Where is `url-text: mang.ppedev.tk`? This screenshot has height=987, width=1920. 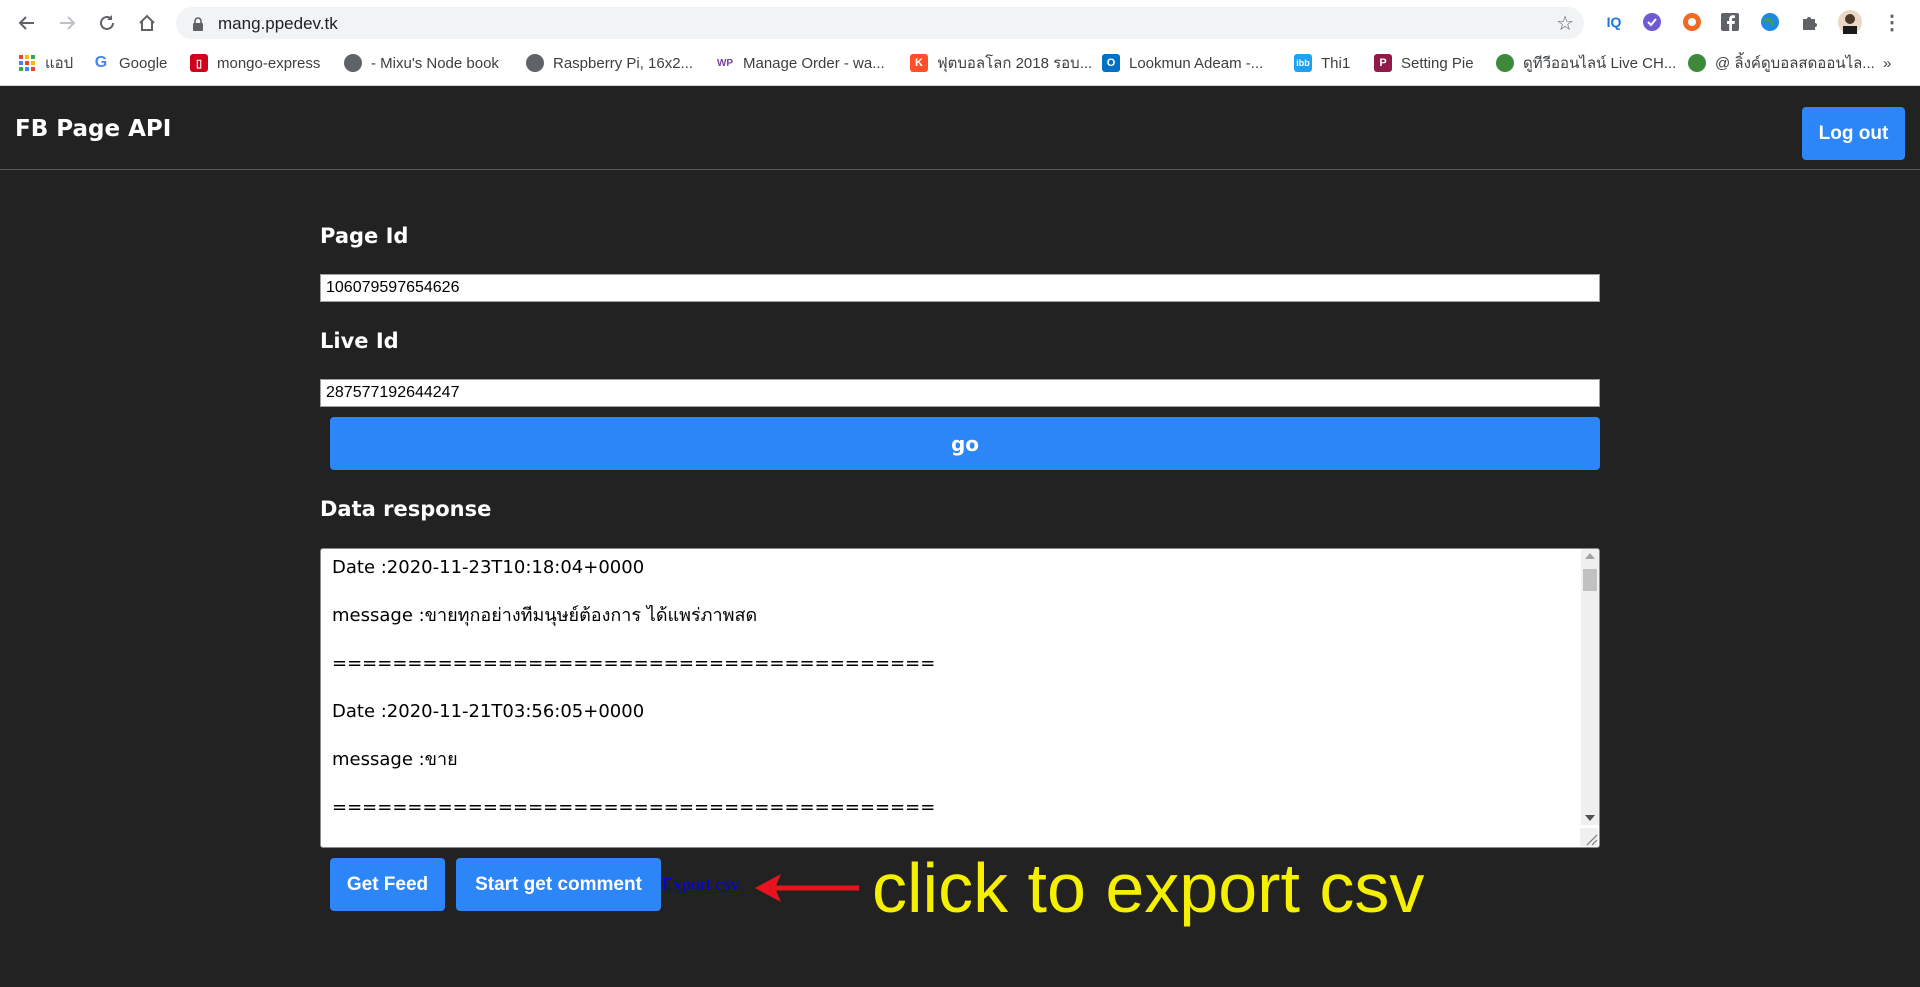
url-text: mang.ppedev.tk is located at coordinates (278, 23).